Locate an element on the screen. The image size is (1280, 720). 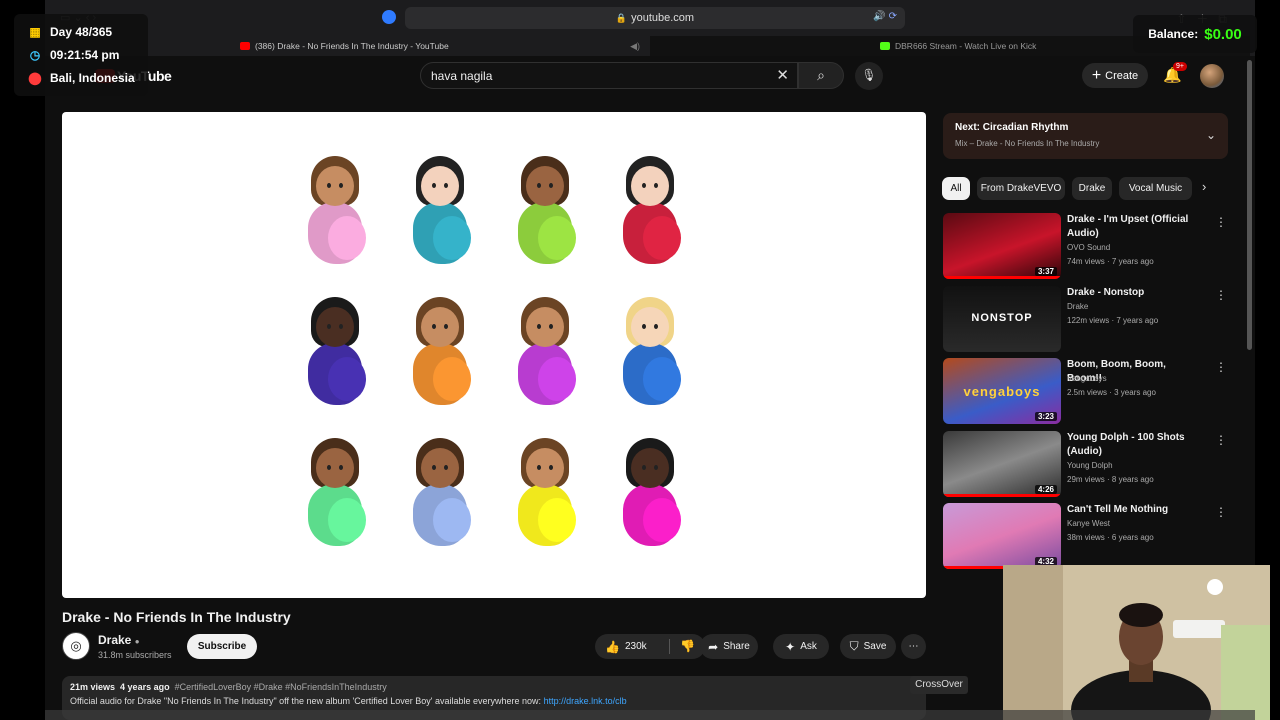
lock-icon: 🔒 is located at coordinates (621, 17).